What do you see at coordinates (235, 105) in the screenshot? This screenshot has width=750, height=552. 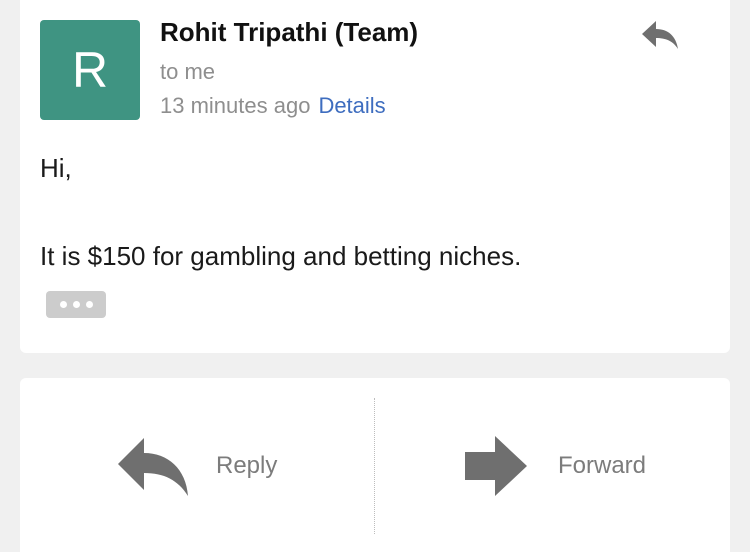 I see `timestamp: 13 minutes ago` at bounding box center [235, 105].